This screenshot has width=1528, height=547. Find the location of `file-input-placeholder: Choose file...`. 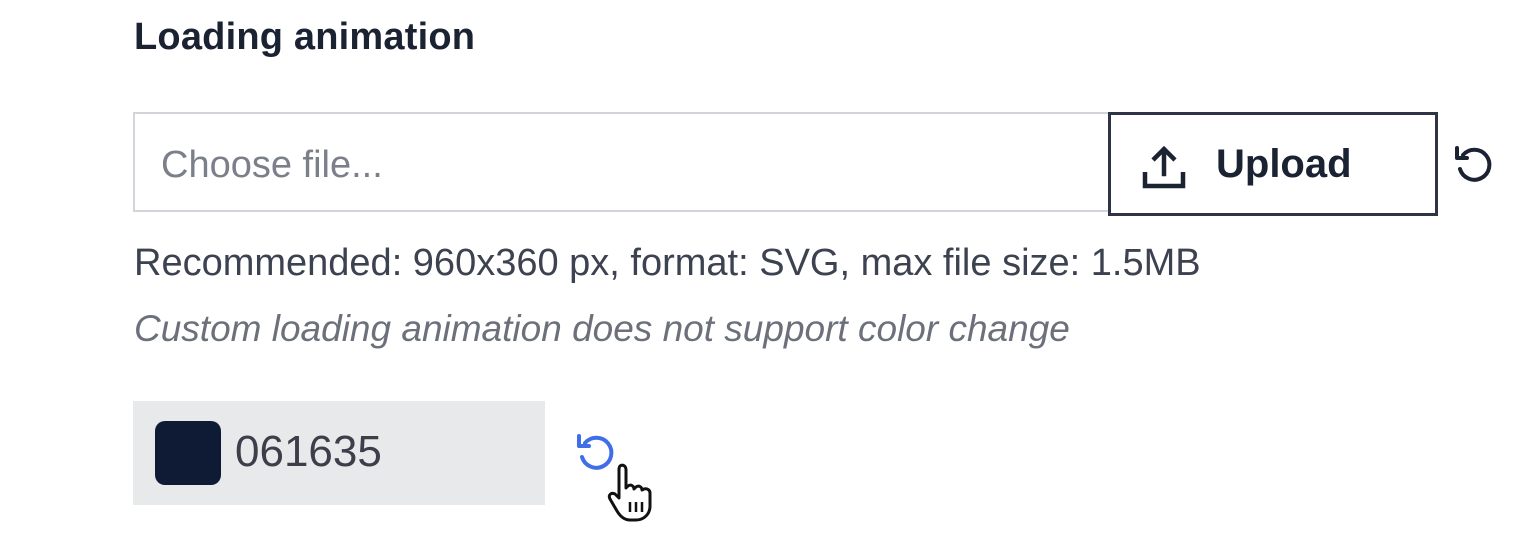

file-input-placeholder: Choose file... is located at coordinates (272, 165).